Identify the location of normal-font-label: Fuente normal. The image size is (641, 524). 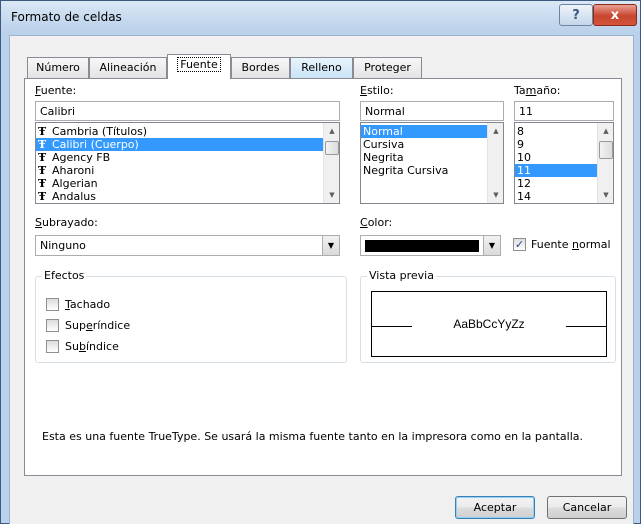
(571, 244).